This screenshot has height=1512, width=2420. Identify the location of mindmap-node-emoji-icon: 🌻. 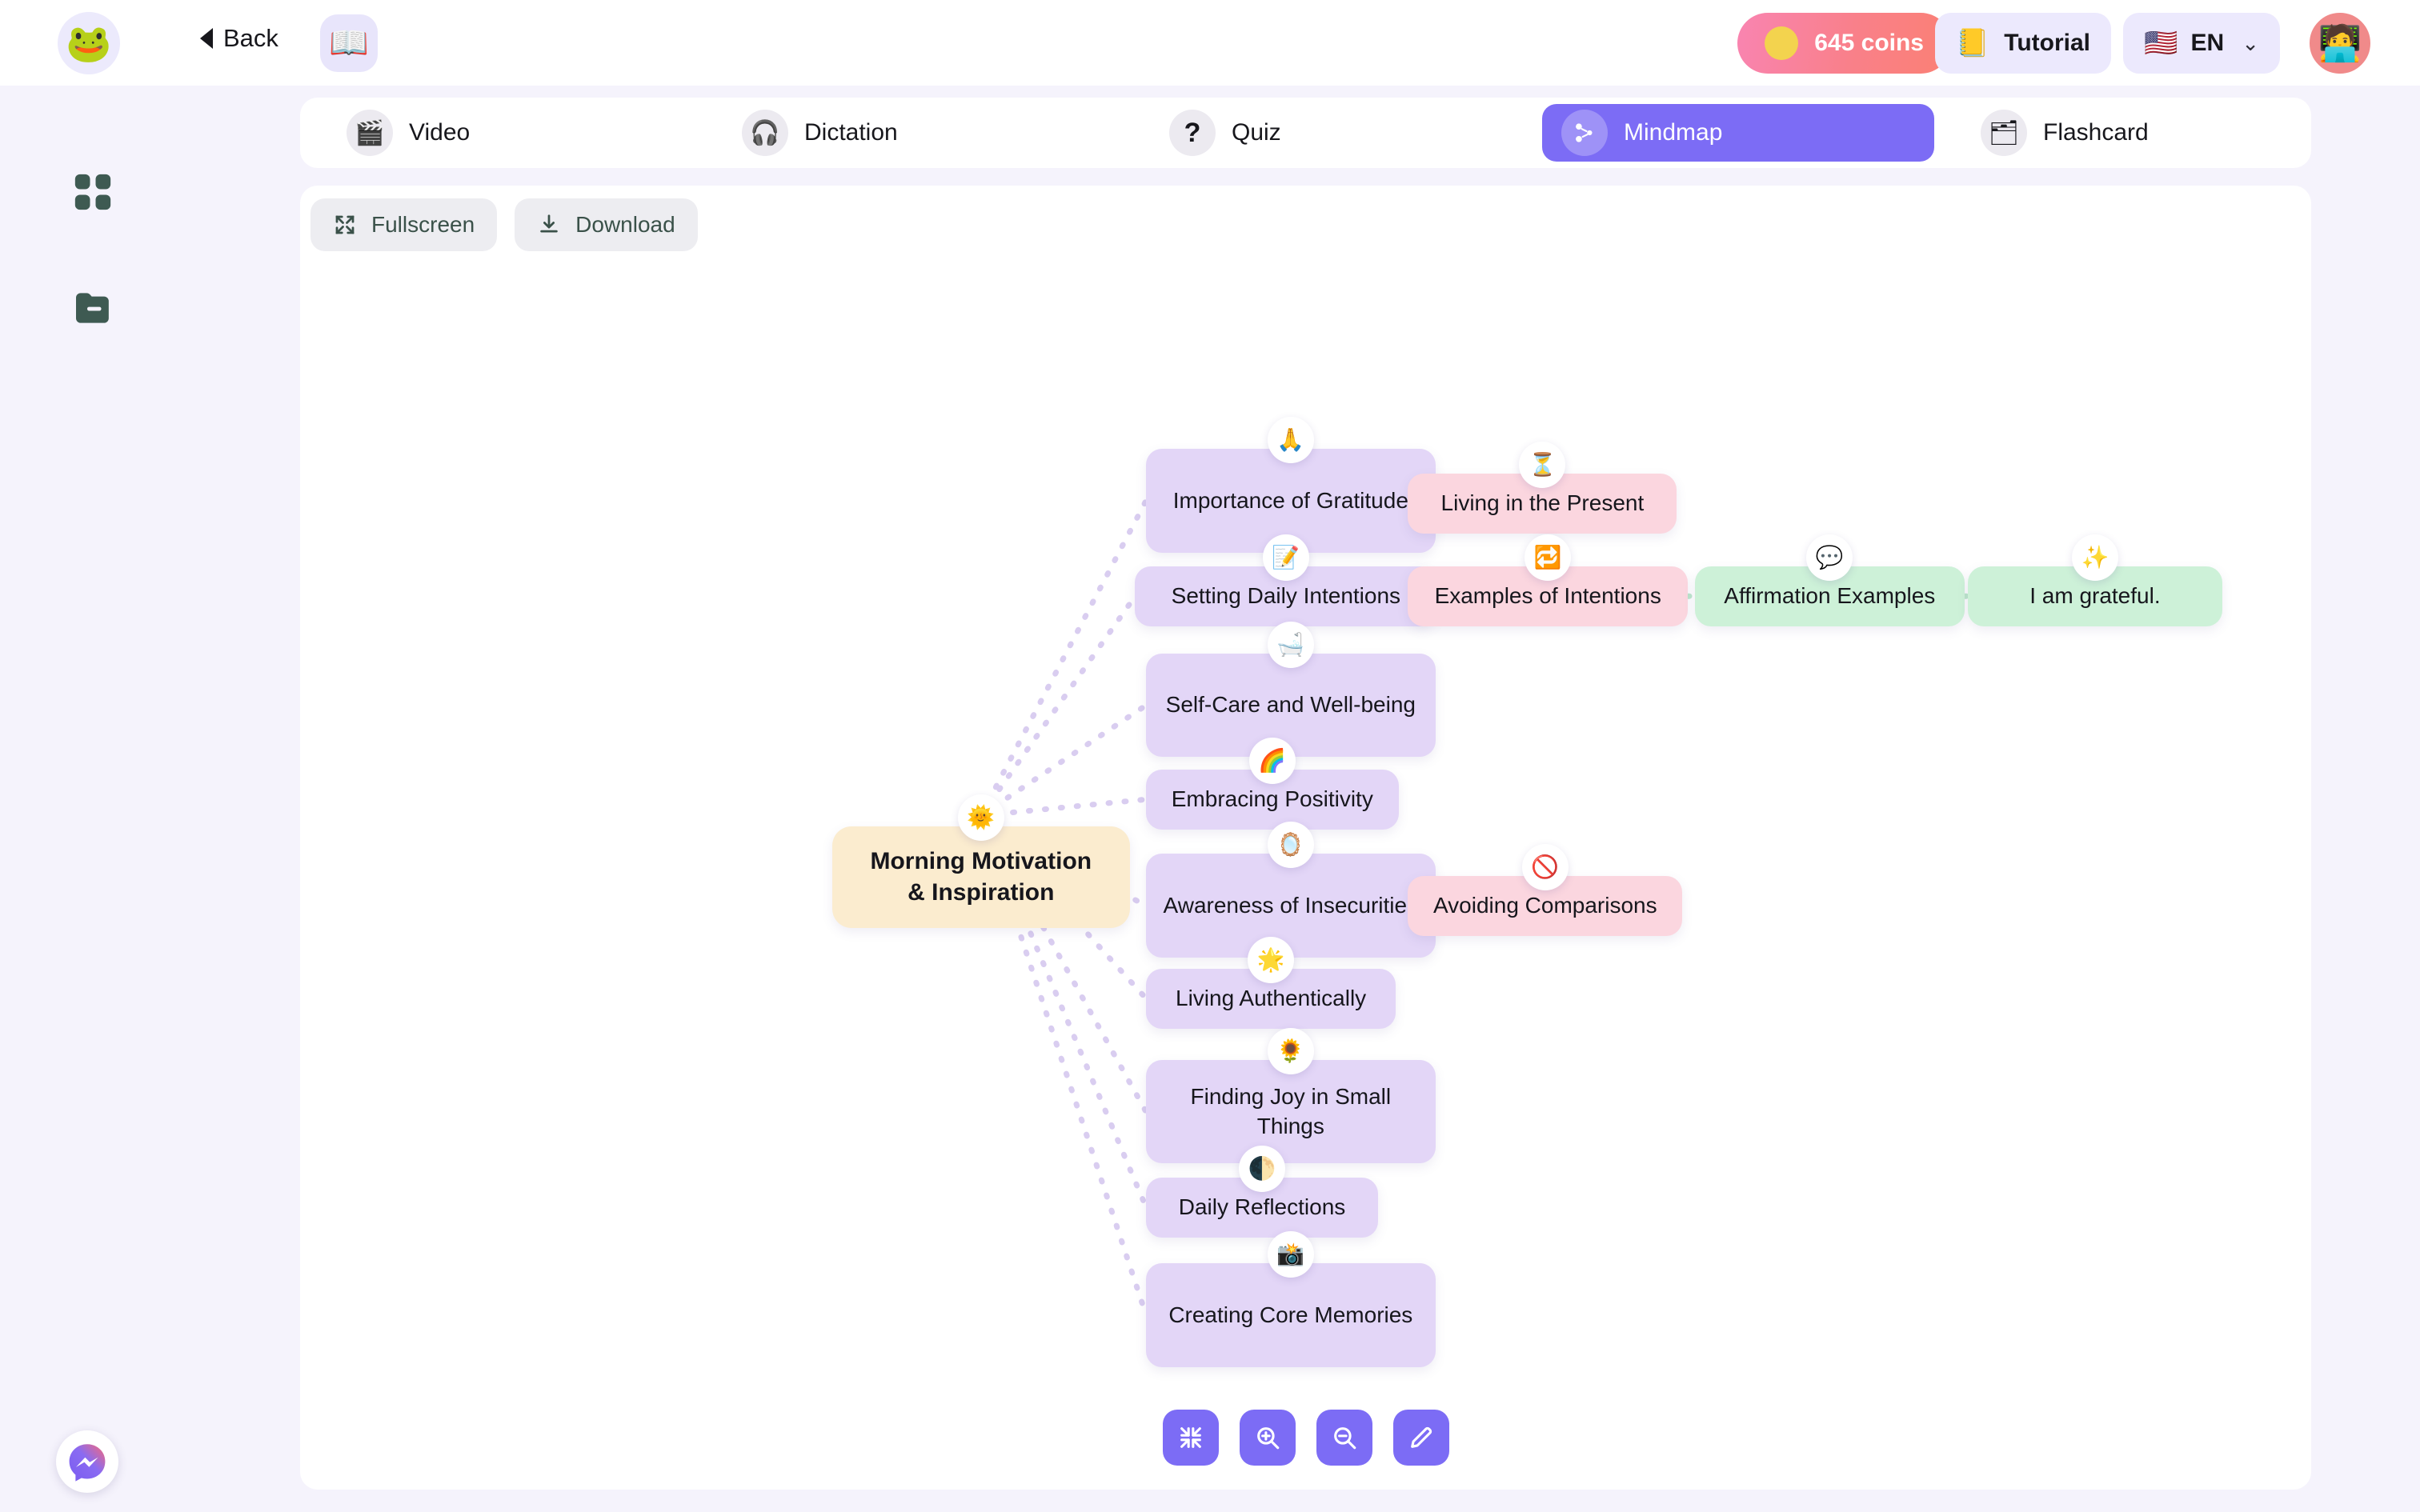
(1290, 1050).